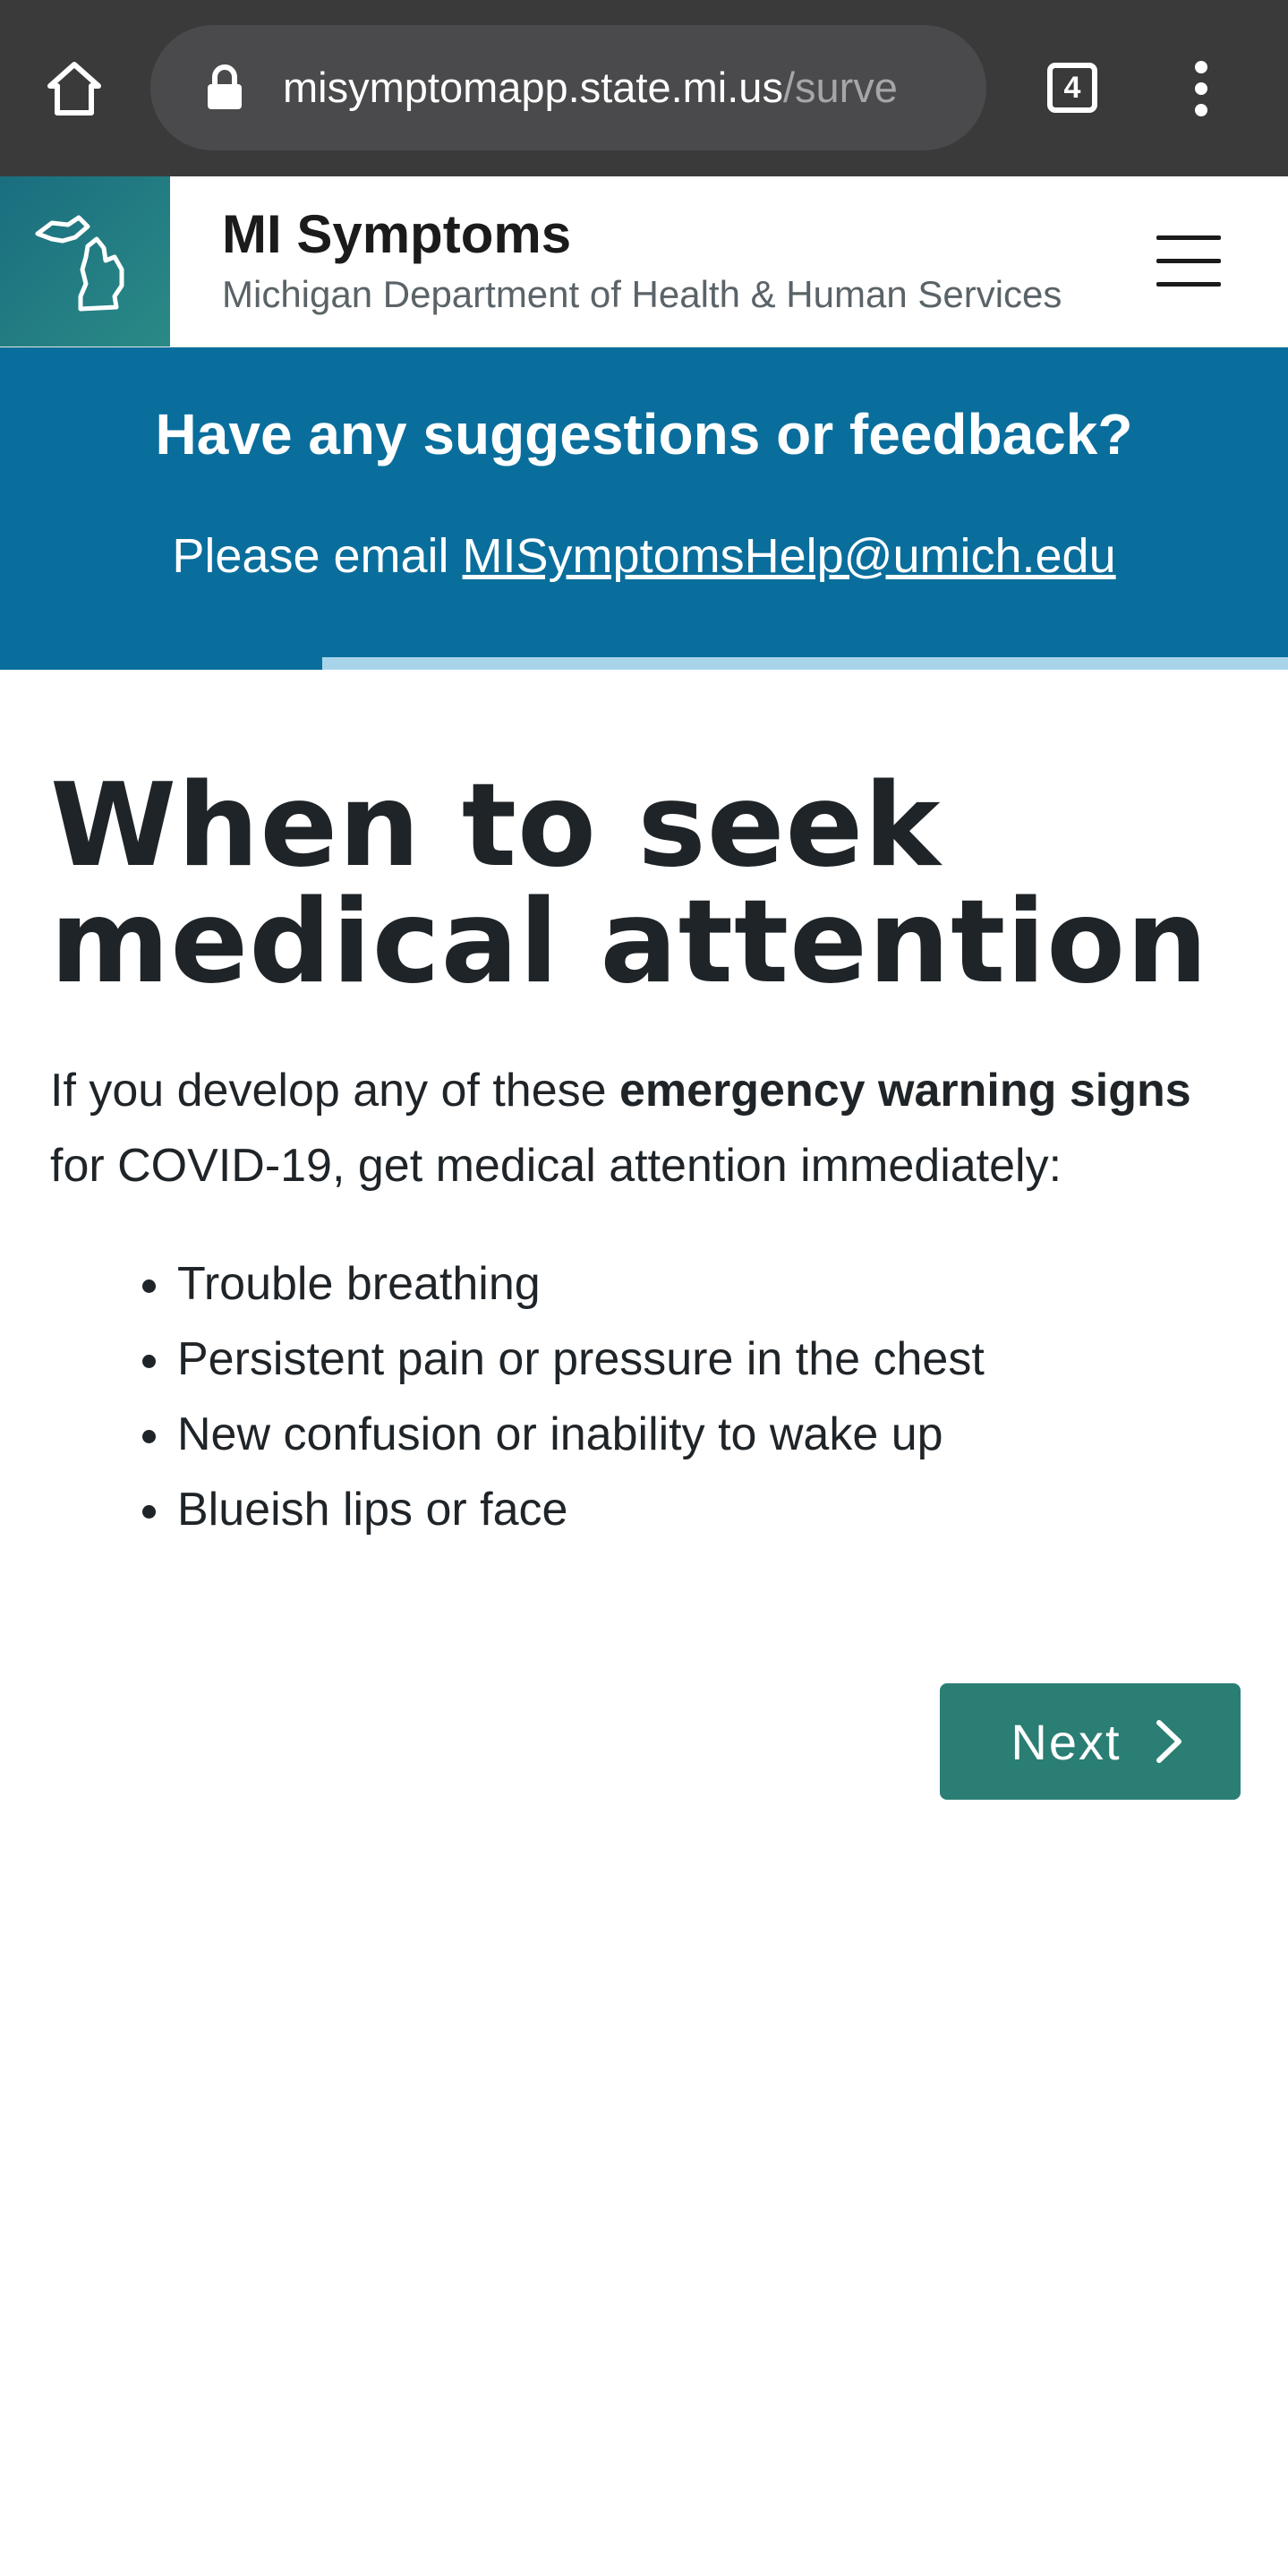 This screenshot has width=1288, height=2576. Describe the element at coordinates (706, 1510) in the screenshot. I see `list-item: Blueish lips or face` at that location.